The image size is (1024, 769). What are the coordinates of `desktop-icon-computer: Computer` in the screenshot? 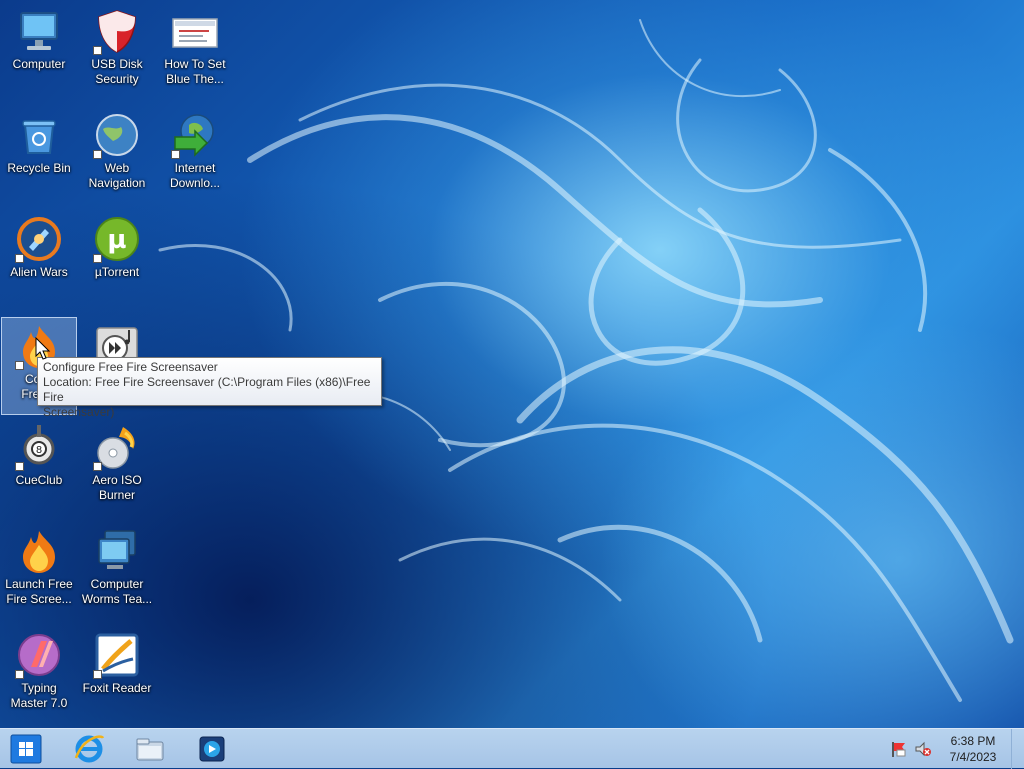 It's located at (39, 51).